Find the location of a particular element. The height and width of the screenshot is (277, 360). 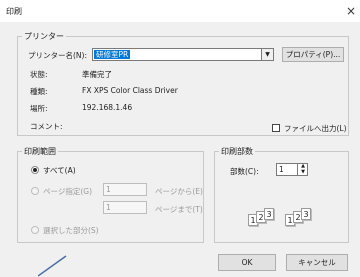

all-pages-radio is located at coordinates (35, 170).